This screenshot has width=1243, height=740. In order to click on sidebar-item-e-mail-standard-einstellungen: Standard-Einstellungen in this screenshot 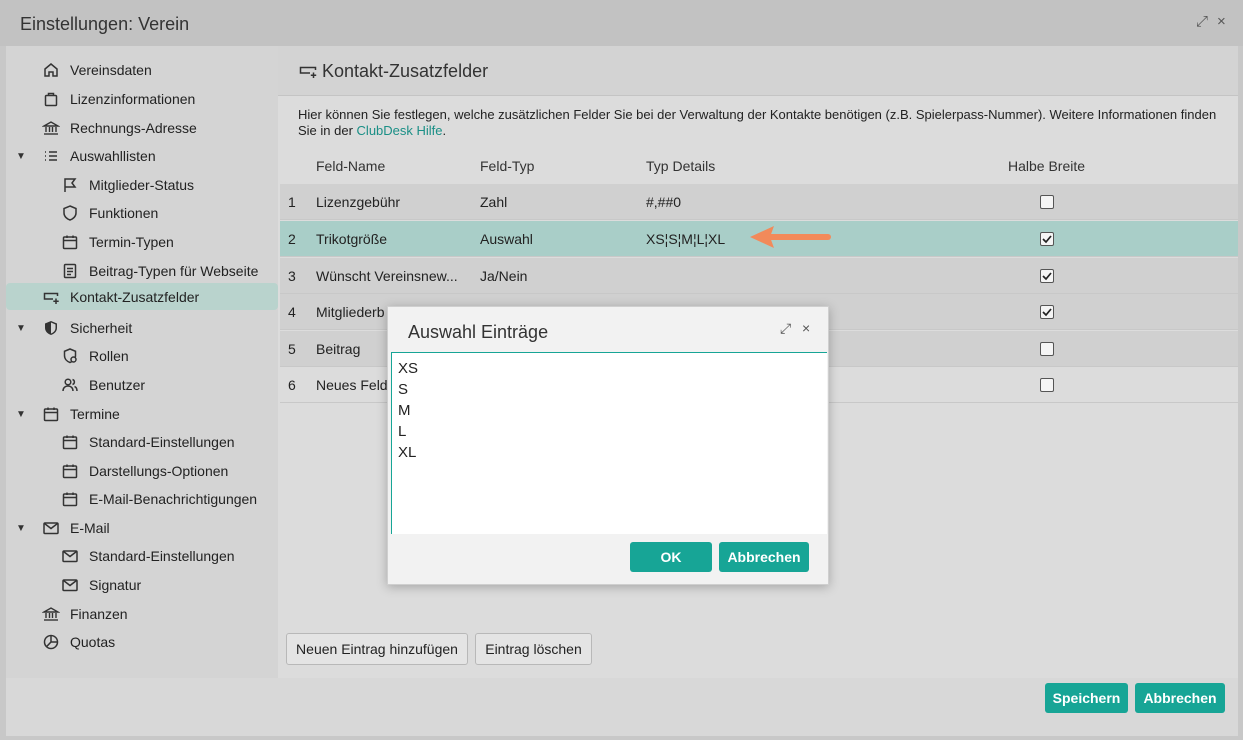, I will do `click(148, 556)`.